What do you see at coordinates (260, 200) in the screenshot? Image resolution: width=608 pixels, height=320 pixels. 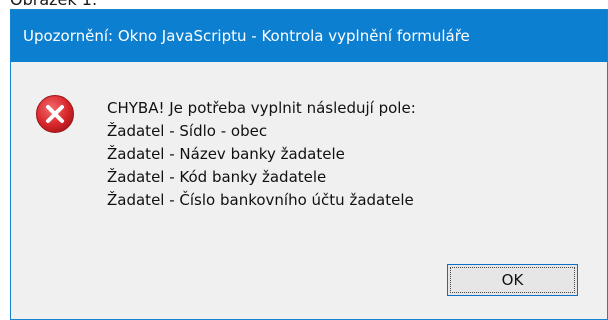 I see `message-line: Žadatel - Číslo bankovního účtu žadatele` at bounding box center [260, 200].